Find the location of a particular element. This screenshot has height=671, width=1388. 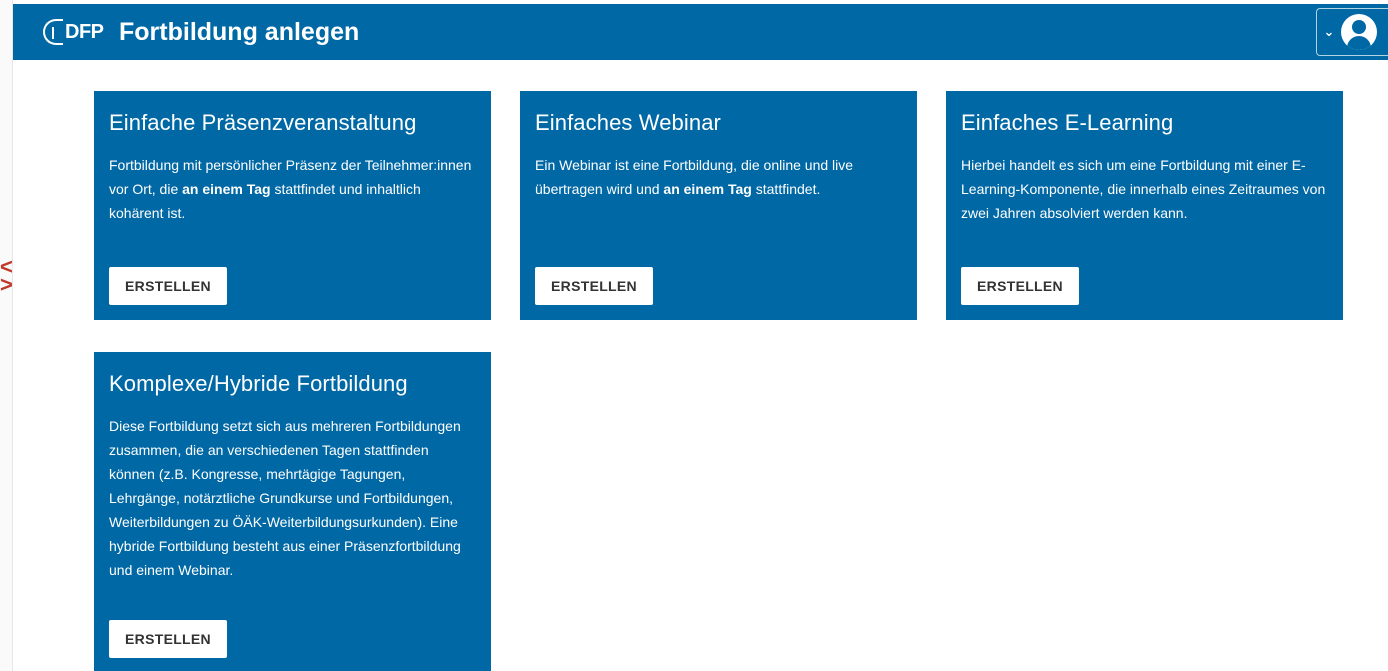

chevron-down-icon: ⌄ is located at coordinates (1329, 31).